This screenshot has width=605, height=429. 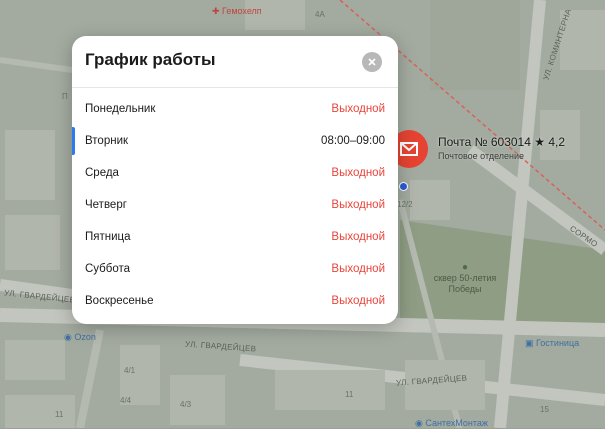 What do you see at coordinates (235, 173) in the screenshot?
I see `schedule-row-2: Среда Выходной` at bounding box center [235, 173].